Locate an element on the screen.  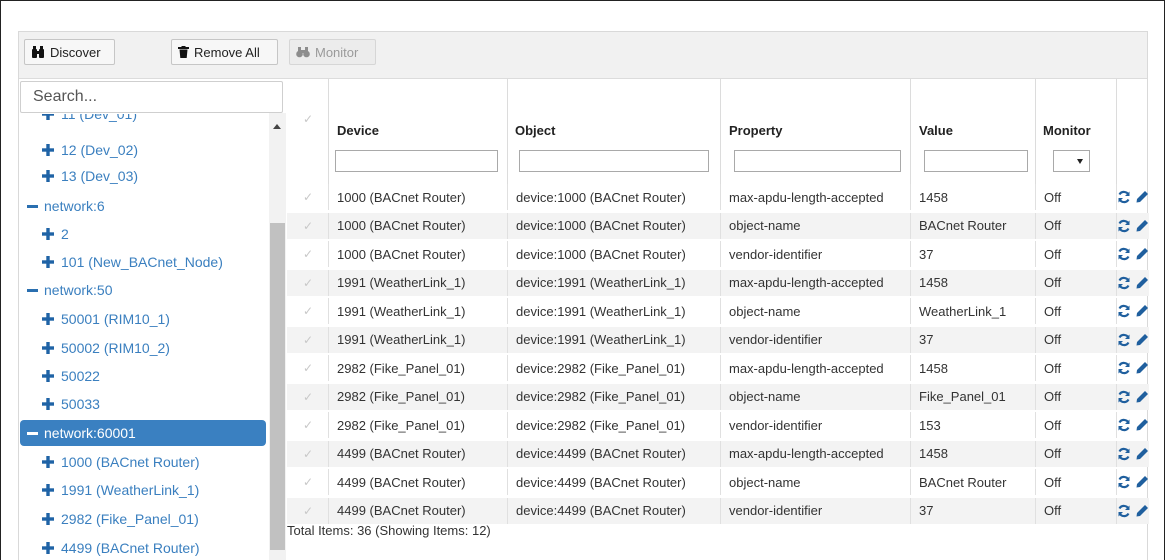
tree-device-node: 2982 (Fike_Panel_01) is located at coordinates (120, 519).